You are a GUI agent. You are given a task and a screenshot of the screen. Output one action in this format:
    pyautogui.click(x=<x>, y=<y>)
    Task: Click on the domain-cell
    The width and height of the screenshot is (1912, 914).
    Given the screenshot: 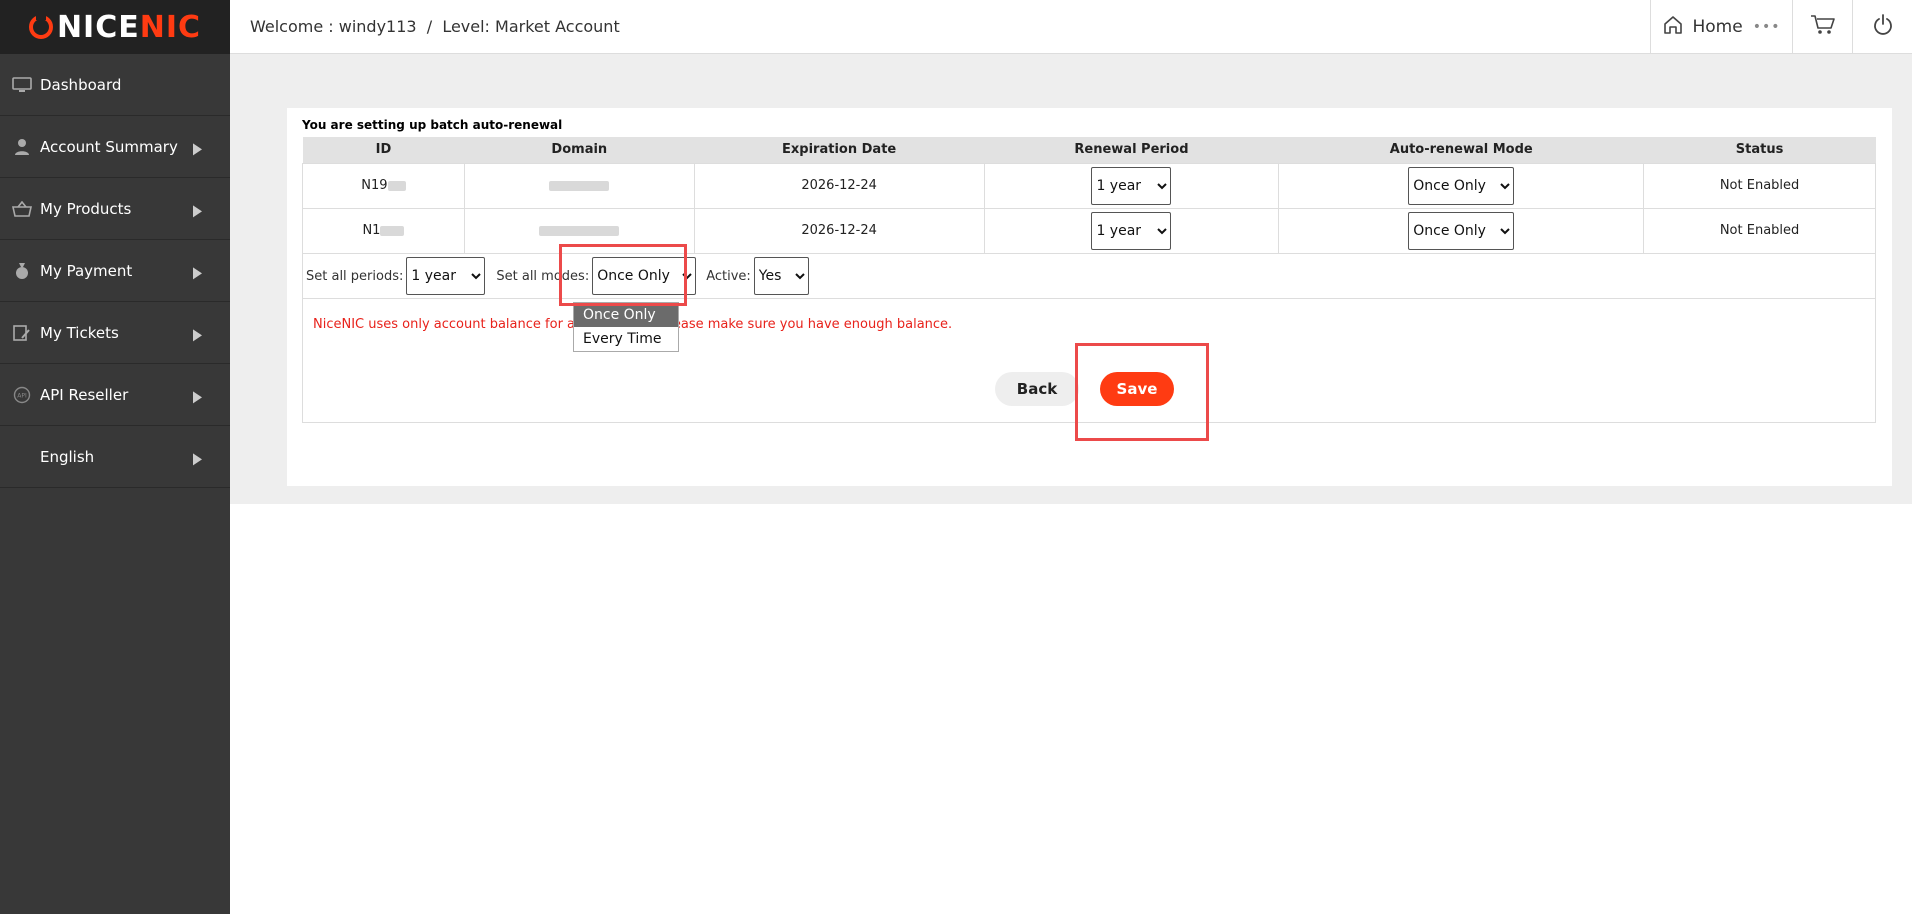 What is the action you would take?
    pyautogui.click(x=579, y=185)
    